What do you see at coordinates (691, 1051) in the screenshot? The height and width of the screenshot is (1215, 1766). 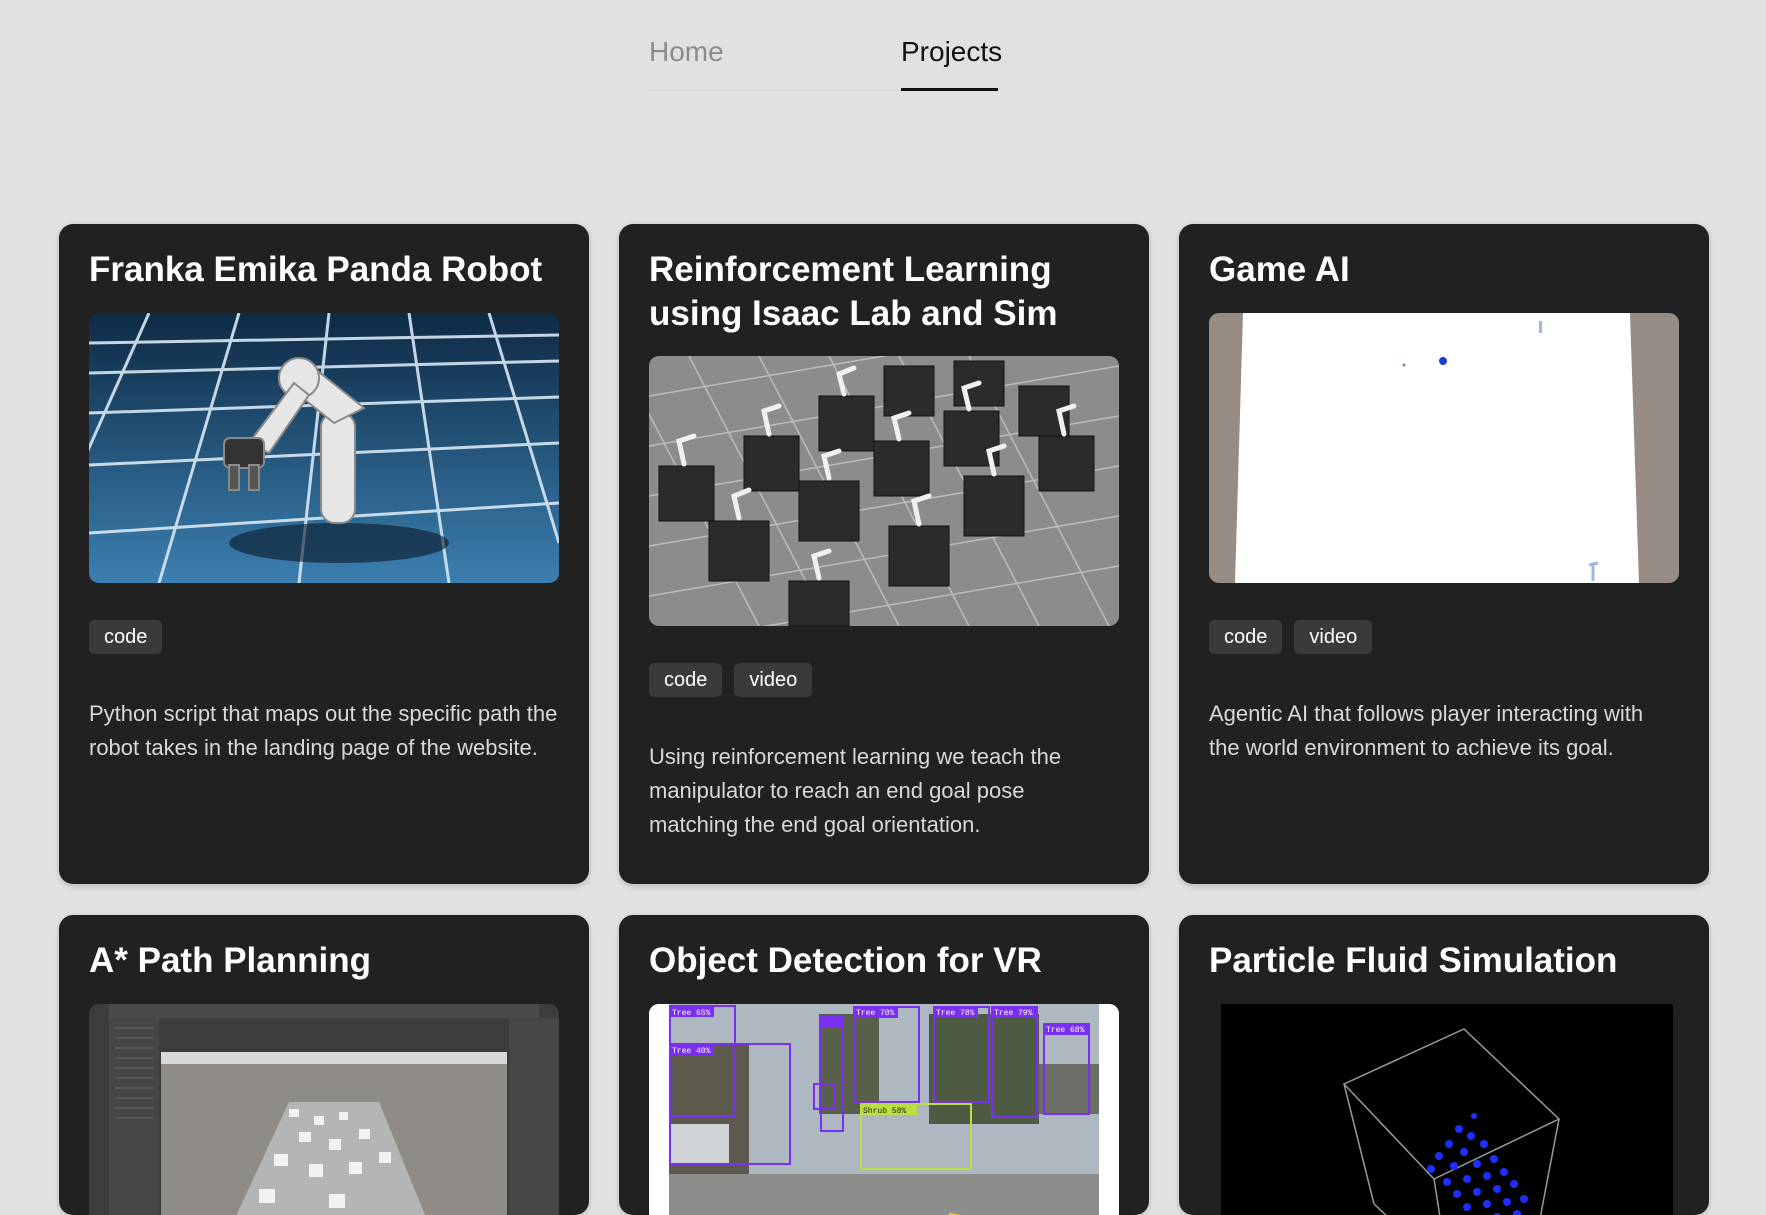 I see `detection-label: Tree 40%` at bounding box center [691, 1051].